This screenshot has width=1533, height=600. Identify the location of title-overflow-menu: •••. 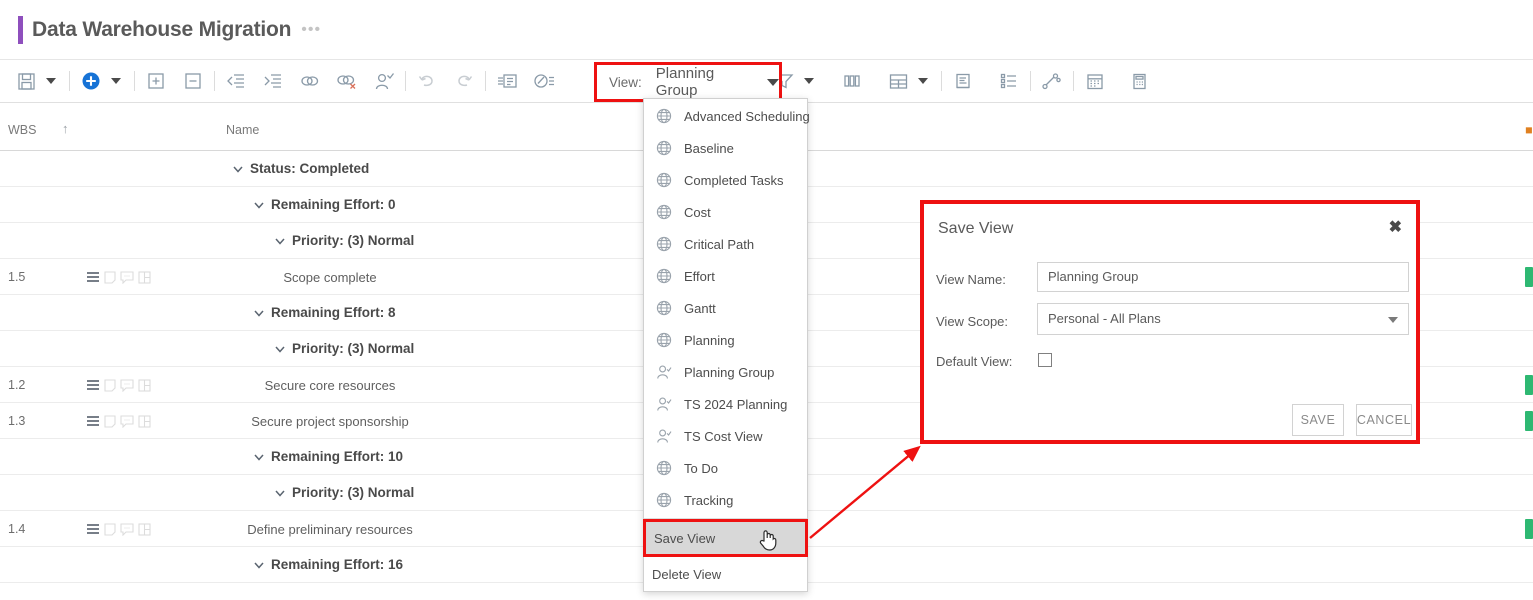
(311, 29).